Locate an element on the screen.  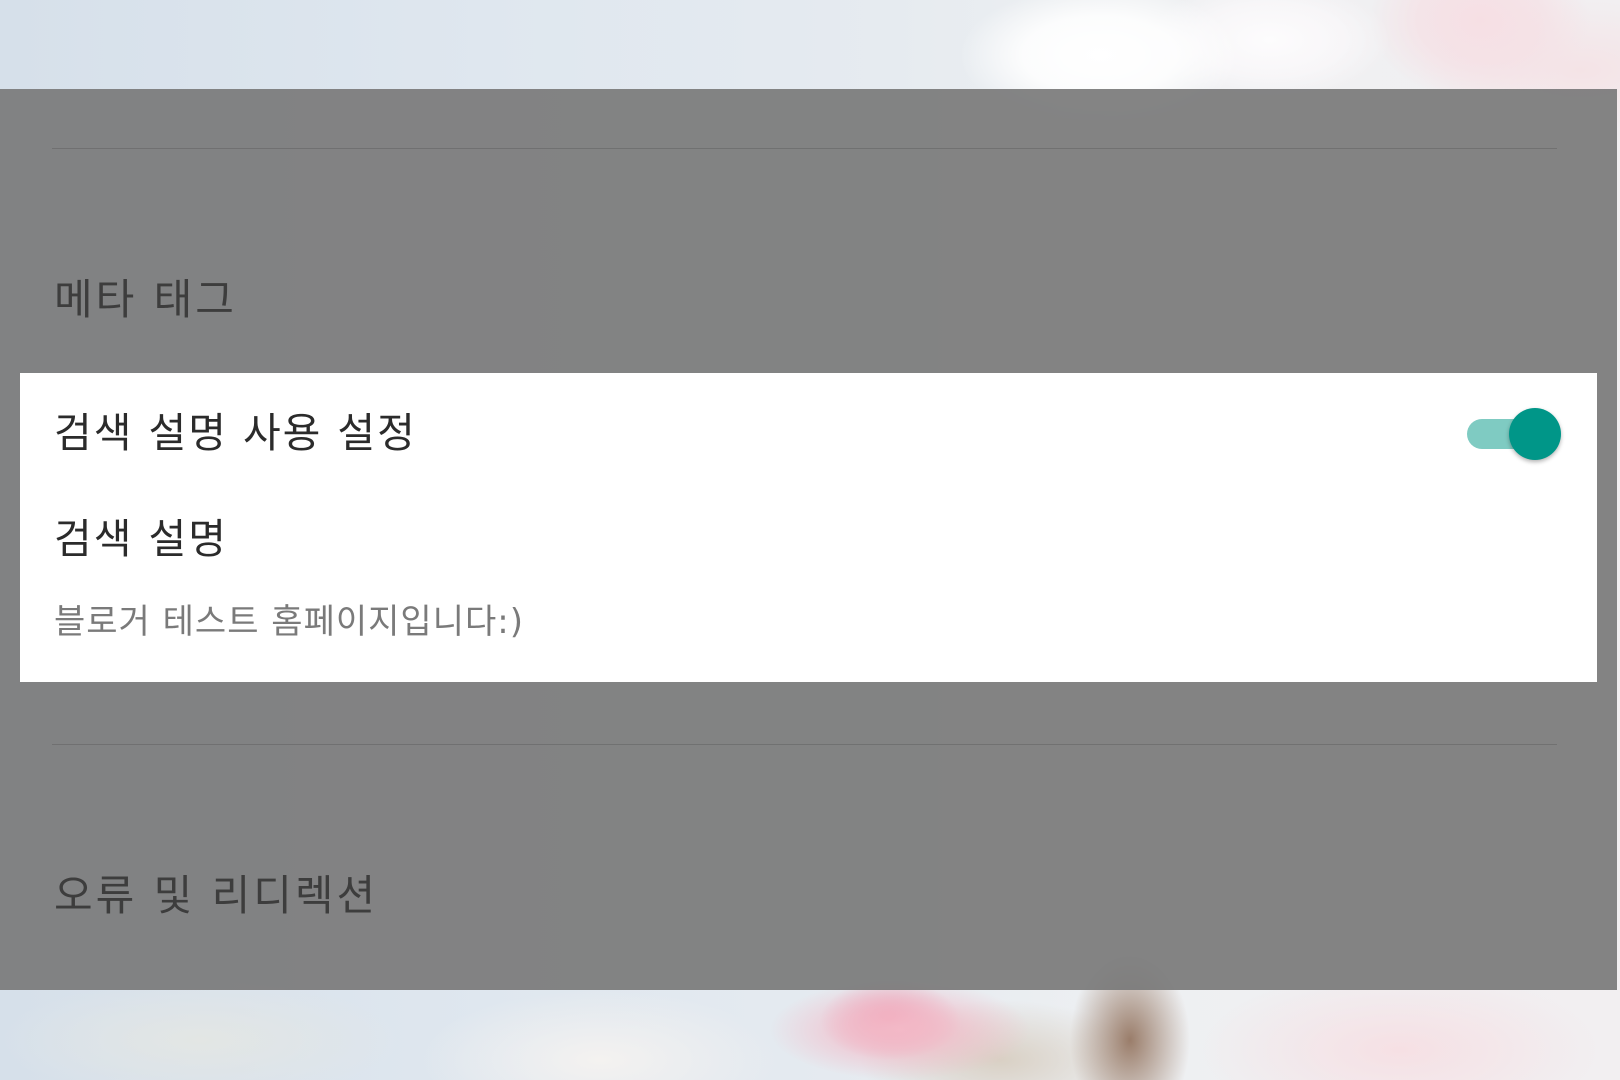
search-description-enable-row: 검색 설명 사용 설정 is located at coordinates (808, 428).